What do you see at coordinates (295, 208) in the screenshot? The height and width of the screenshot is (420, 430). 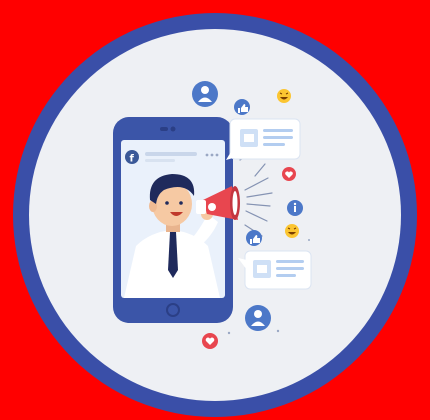 I see `info-icon` at bounding box center [295, 208].